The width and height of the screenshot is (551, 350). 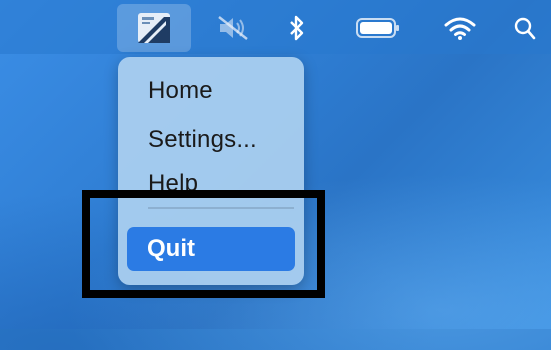 I want to click on wifi-icon, so click(x=460, y=28).